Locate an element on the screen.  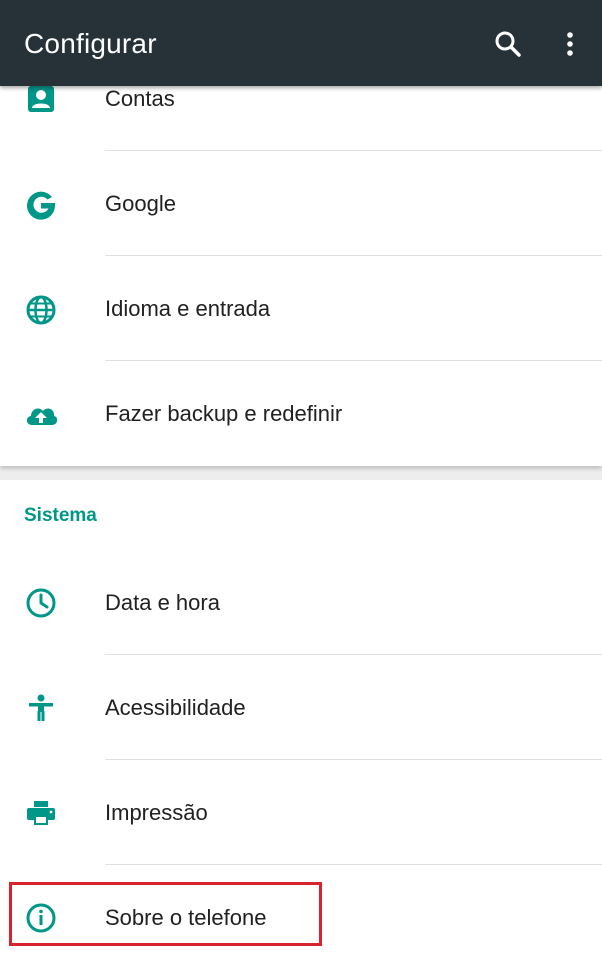
clock-icon is located at coordinates (41, 603).